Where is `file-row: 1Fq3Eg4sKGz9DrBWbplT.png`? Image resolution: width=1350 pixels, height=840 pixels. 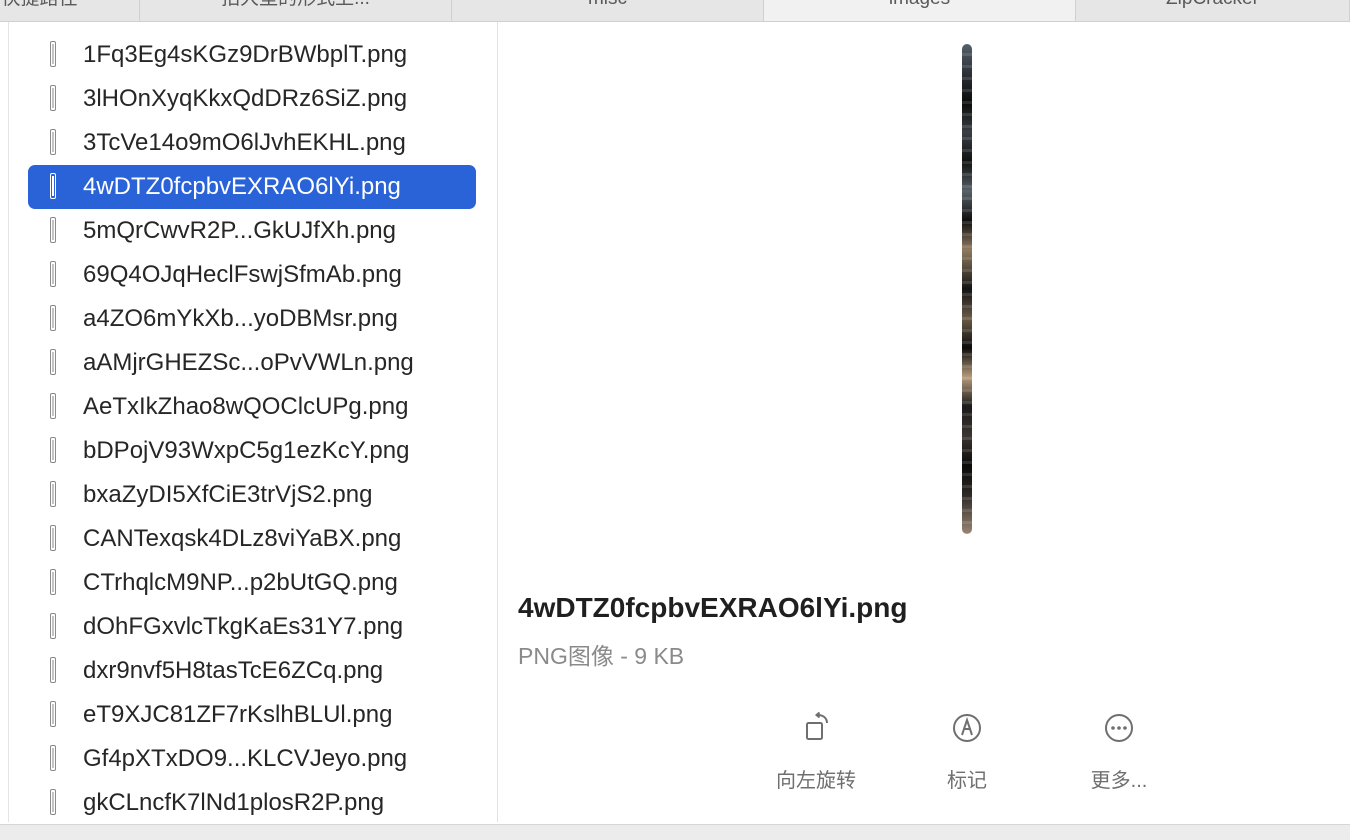 file-row: 1Fq3Eg4sKGz9DrBWbplT.png is located at coordinates (252, 55).